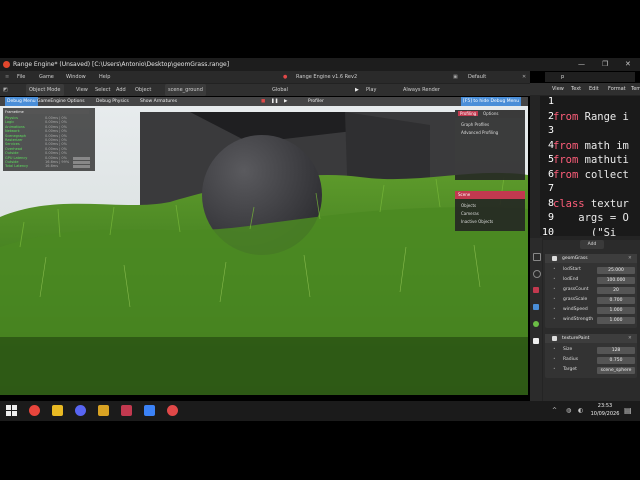 The height and width of the screenshot is (480, 640). Describe the element at coordinates (82, 90) in the screenshot. I see `header-view: View` at that location.